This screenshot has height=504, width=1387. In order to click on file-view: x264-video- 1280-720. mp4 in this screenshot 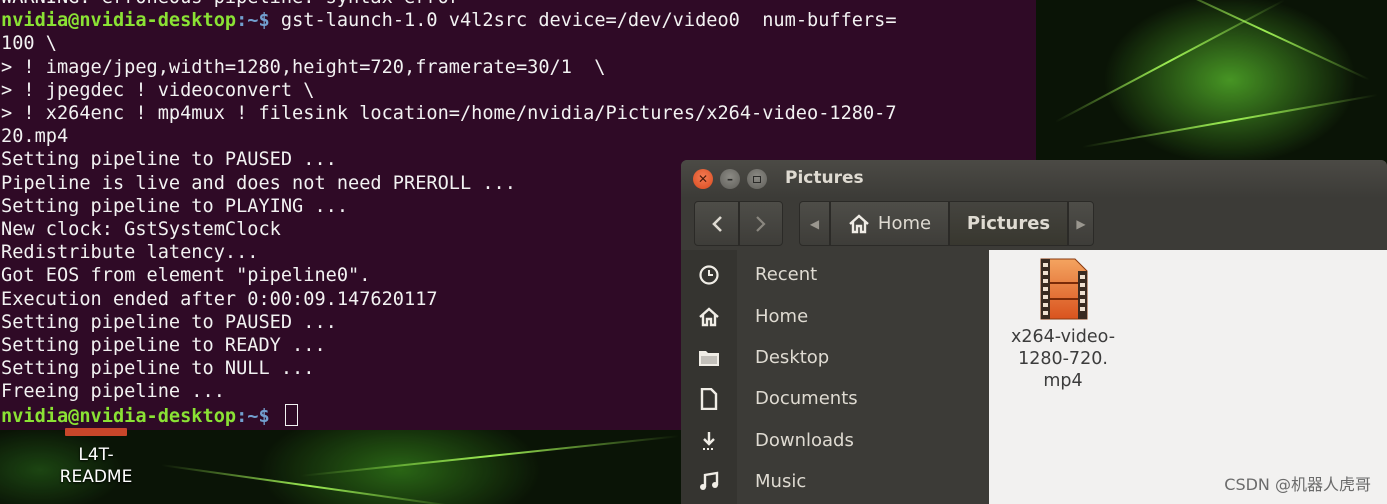, I will do `click(1188, 377)`.